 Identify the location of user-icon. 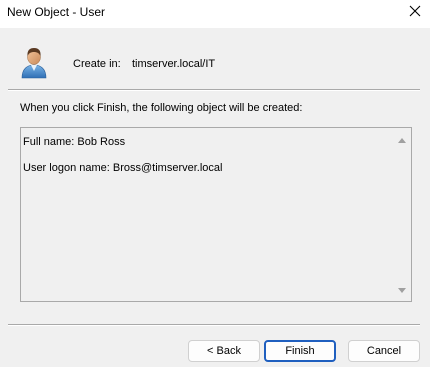
(34, 62).